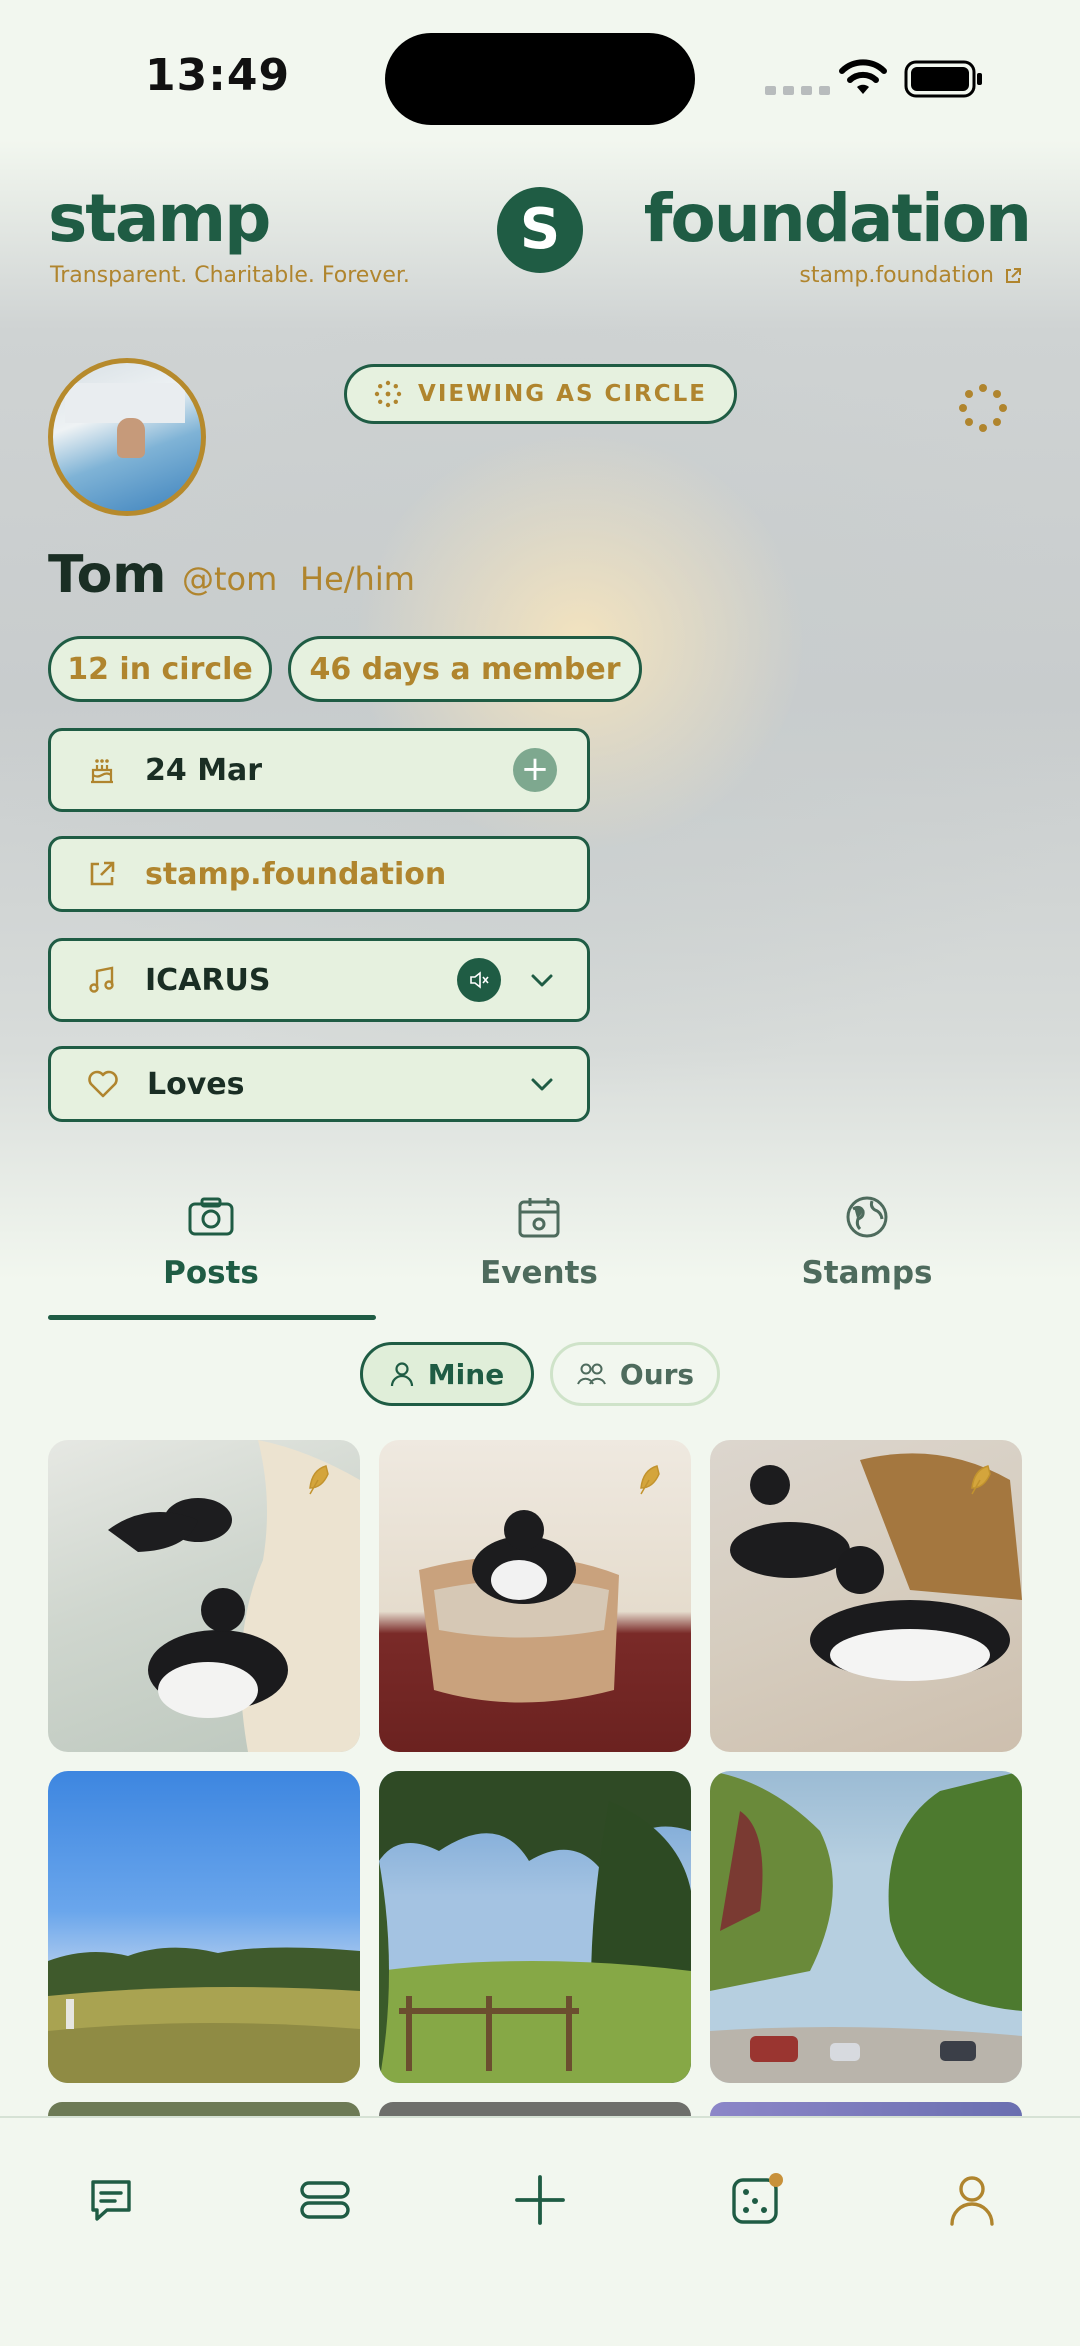 The width and height of the screenshot is (1080, 2346). What do you see at coordinates (211, 1243) in the screenshot?
I see `tab-posts: Posts` at bounding box center [211, 1243].